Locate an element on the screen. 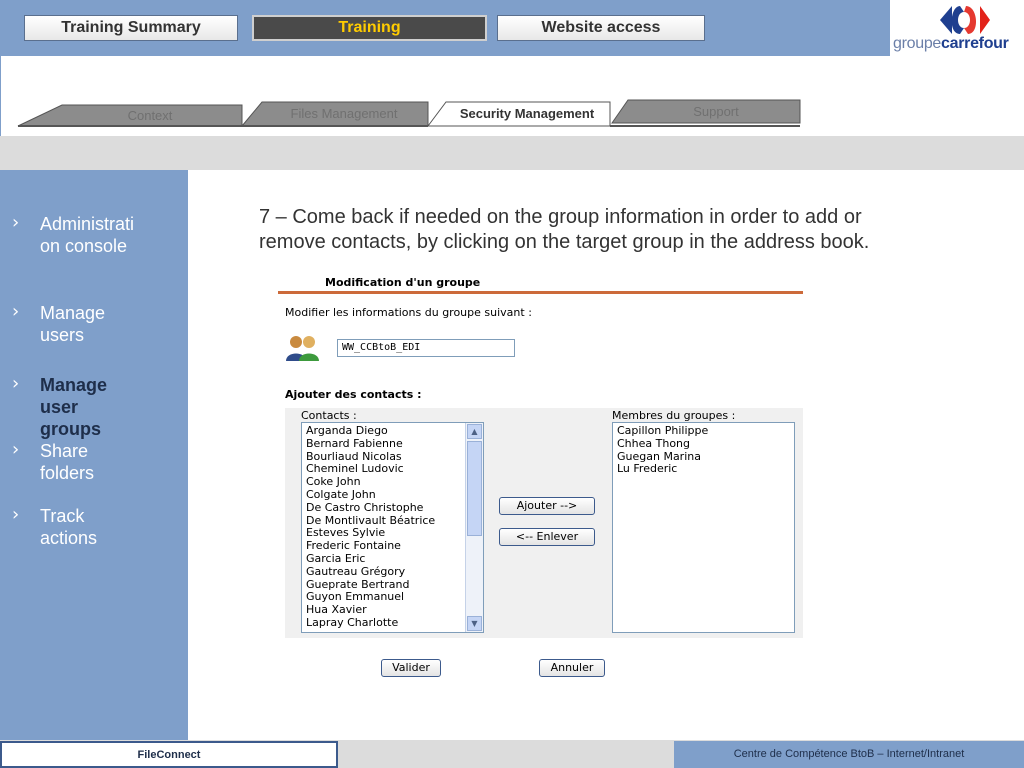 The width and height of the screenshot is (1024, 768). sidebar-item-label: Share is located at coordinates (64, 451).